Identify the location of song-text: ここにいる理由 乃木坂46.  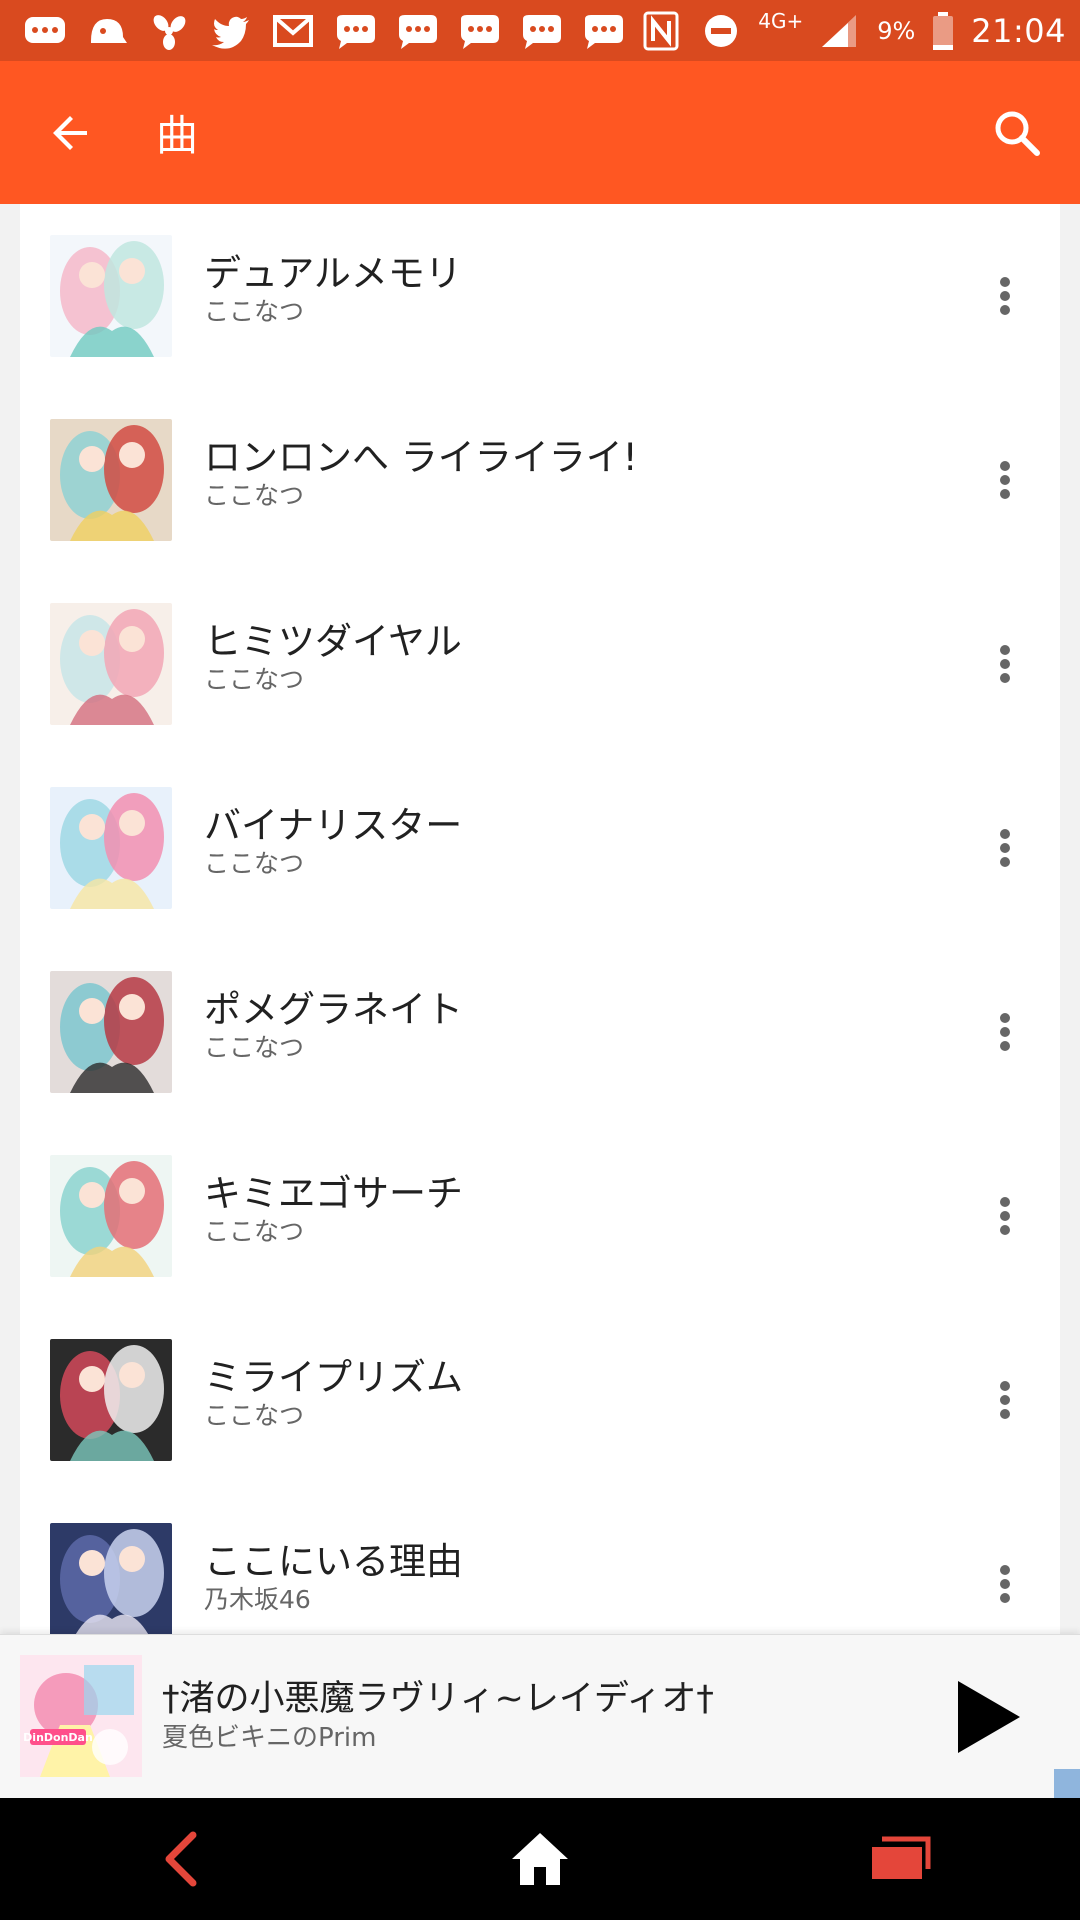
(333, 1578).